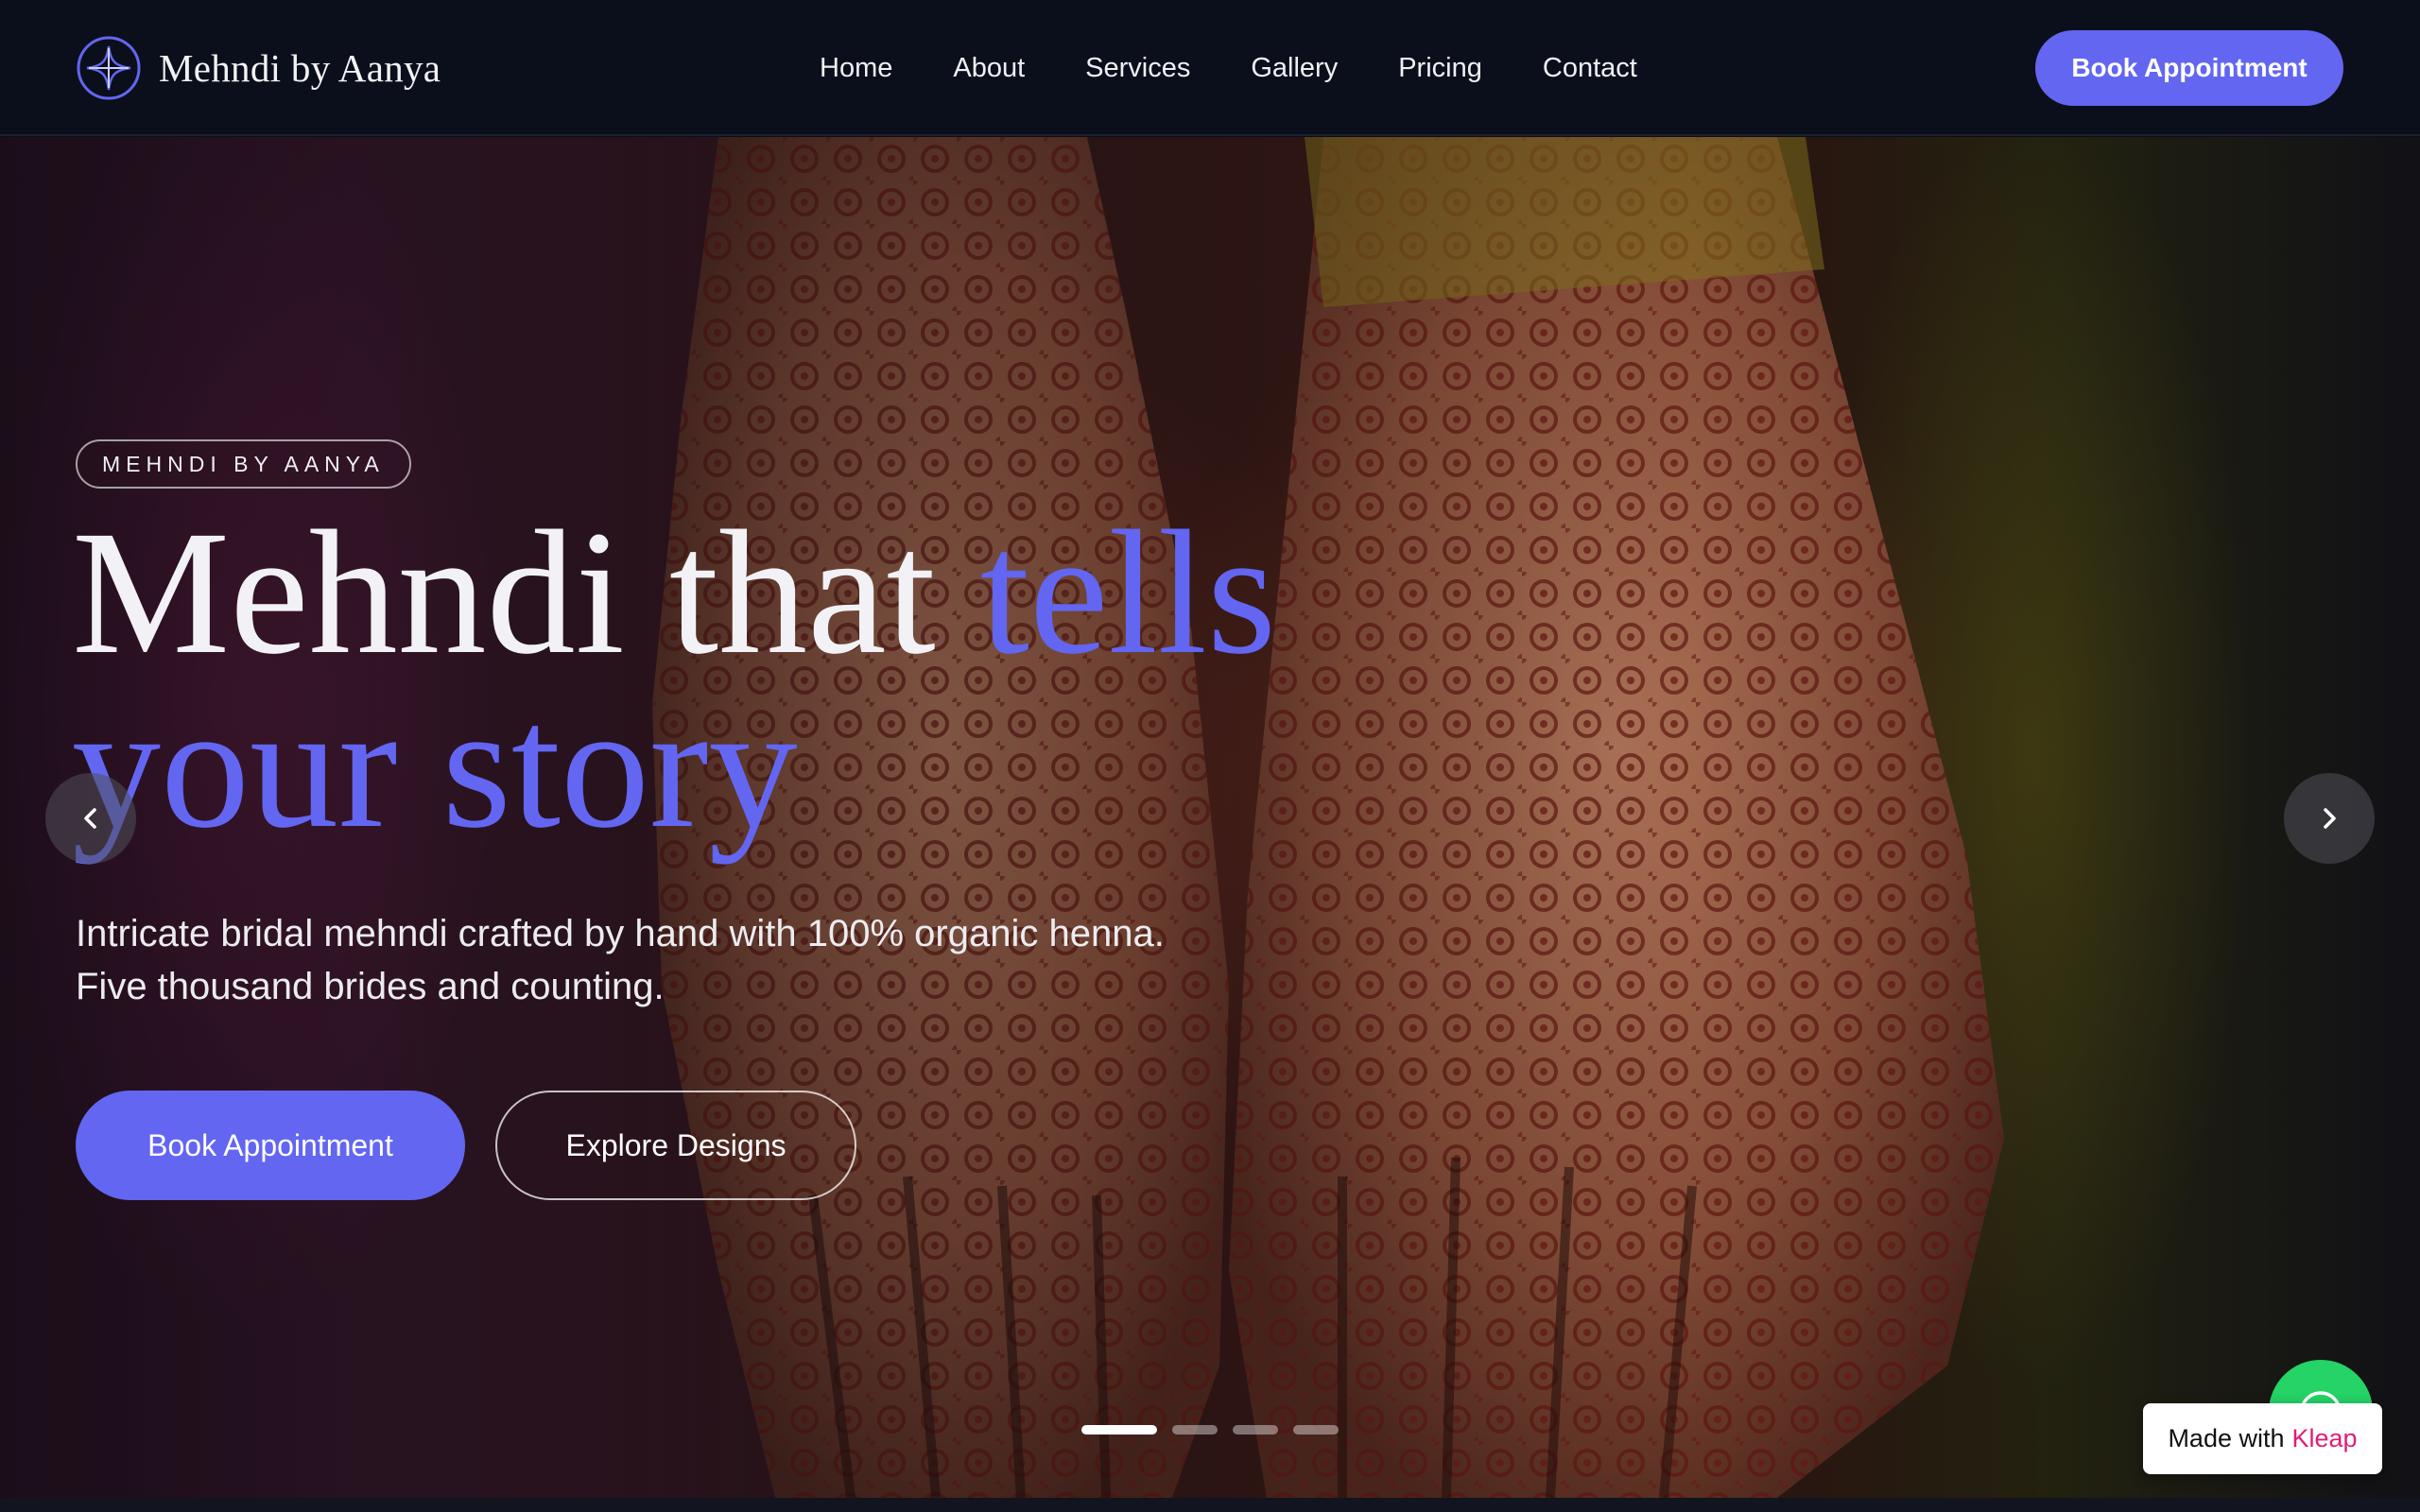 The height and width of the screenshot is (1512, 2420). Describe the element at coordinates (526, 592) in the screenshot. I see `headline-text: Mehndi that` at that location.